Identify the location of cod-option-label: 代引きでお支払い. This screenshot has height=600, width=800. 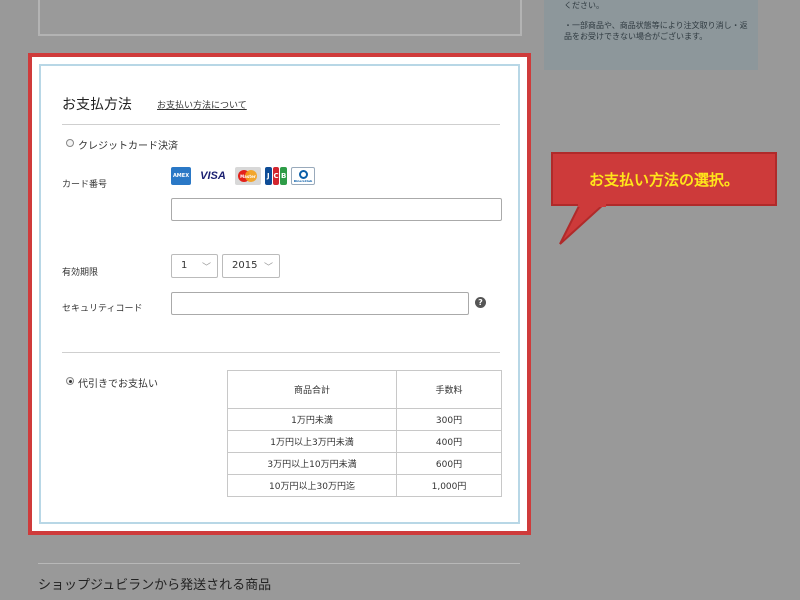
(118, 382).